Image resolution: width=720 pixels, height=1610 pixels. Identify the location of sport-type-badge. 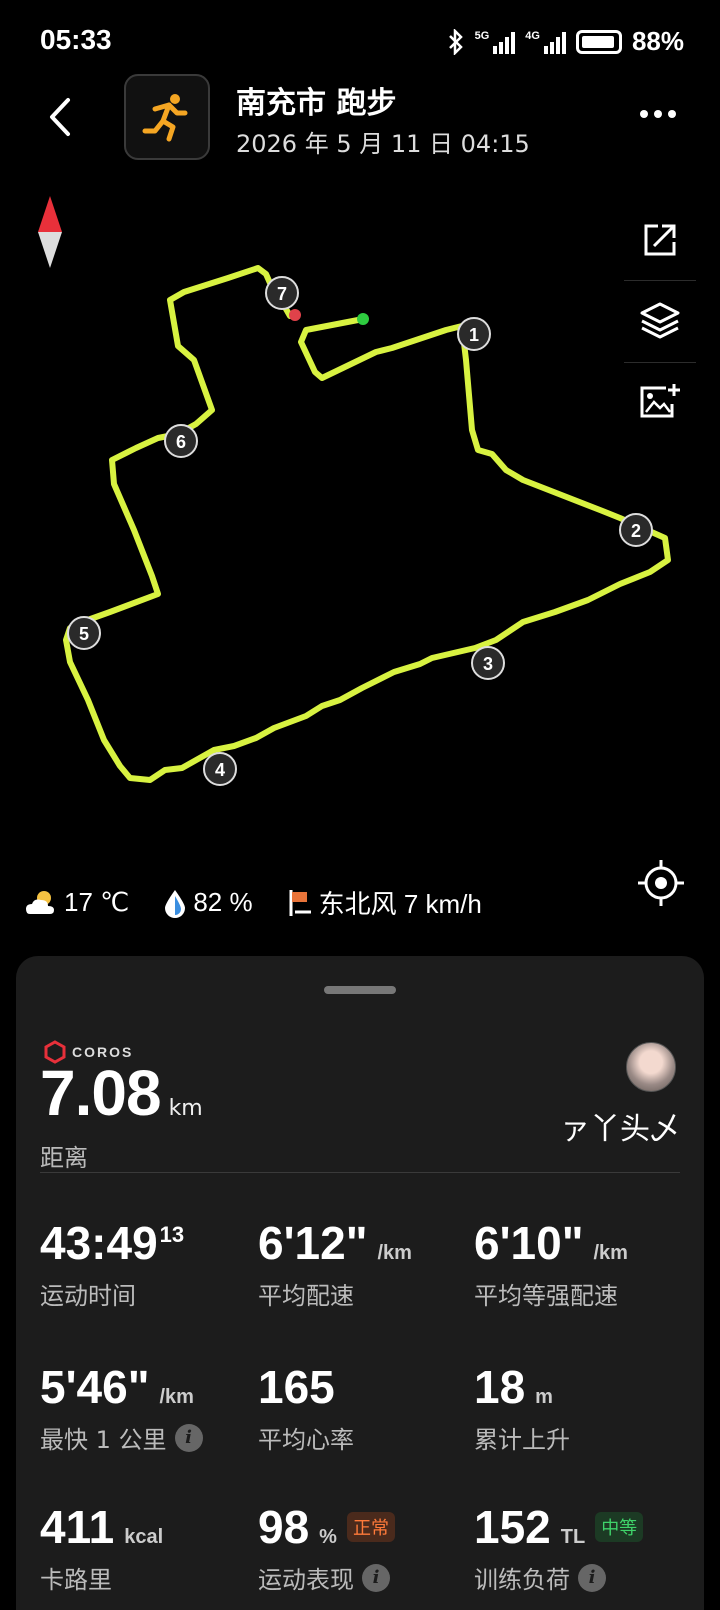
(167, 117).